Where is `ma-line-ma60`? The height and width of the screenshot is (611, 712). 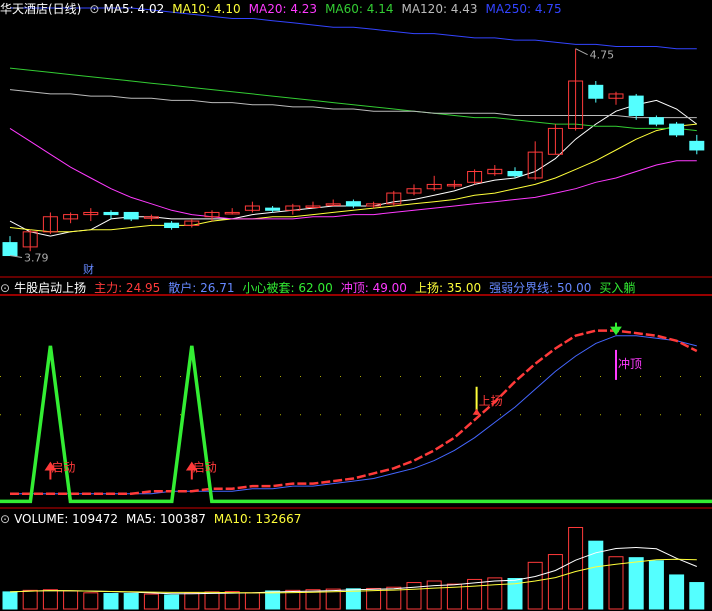 ma-line-ma60 is located at coordinates (353, 99).